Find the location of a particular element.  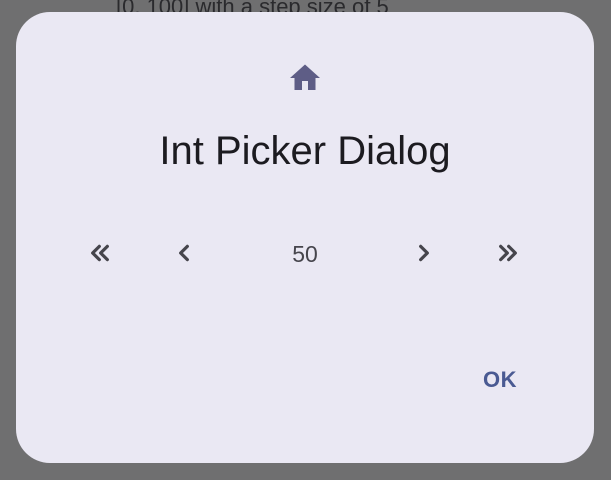

increment-button is located at coordinates (424, 253).